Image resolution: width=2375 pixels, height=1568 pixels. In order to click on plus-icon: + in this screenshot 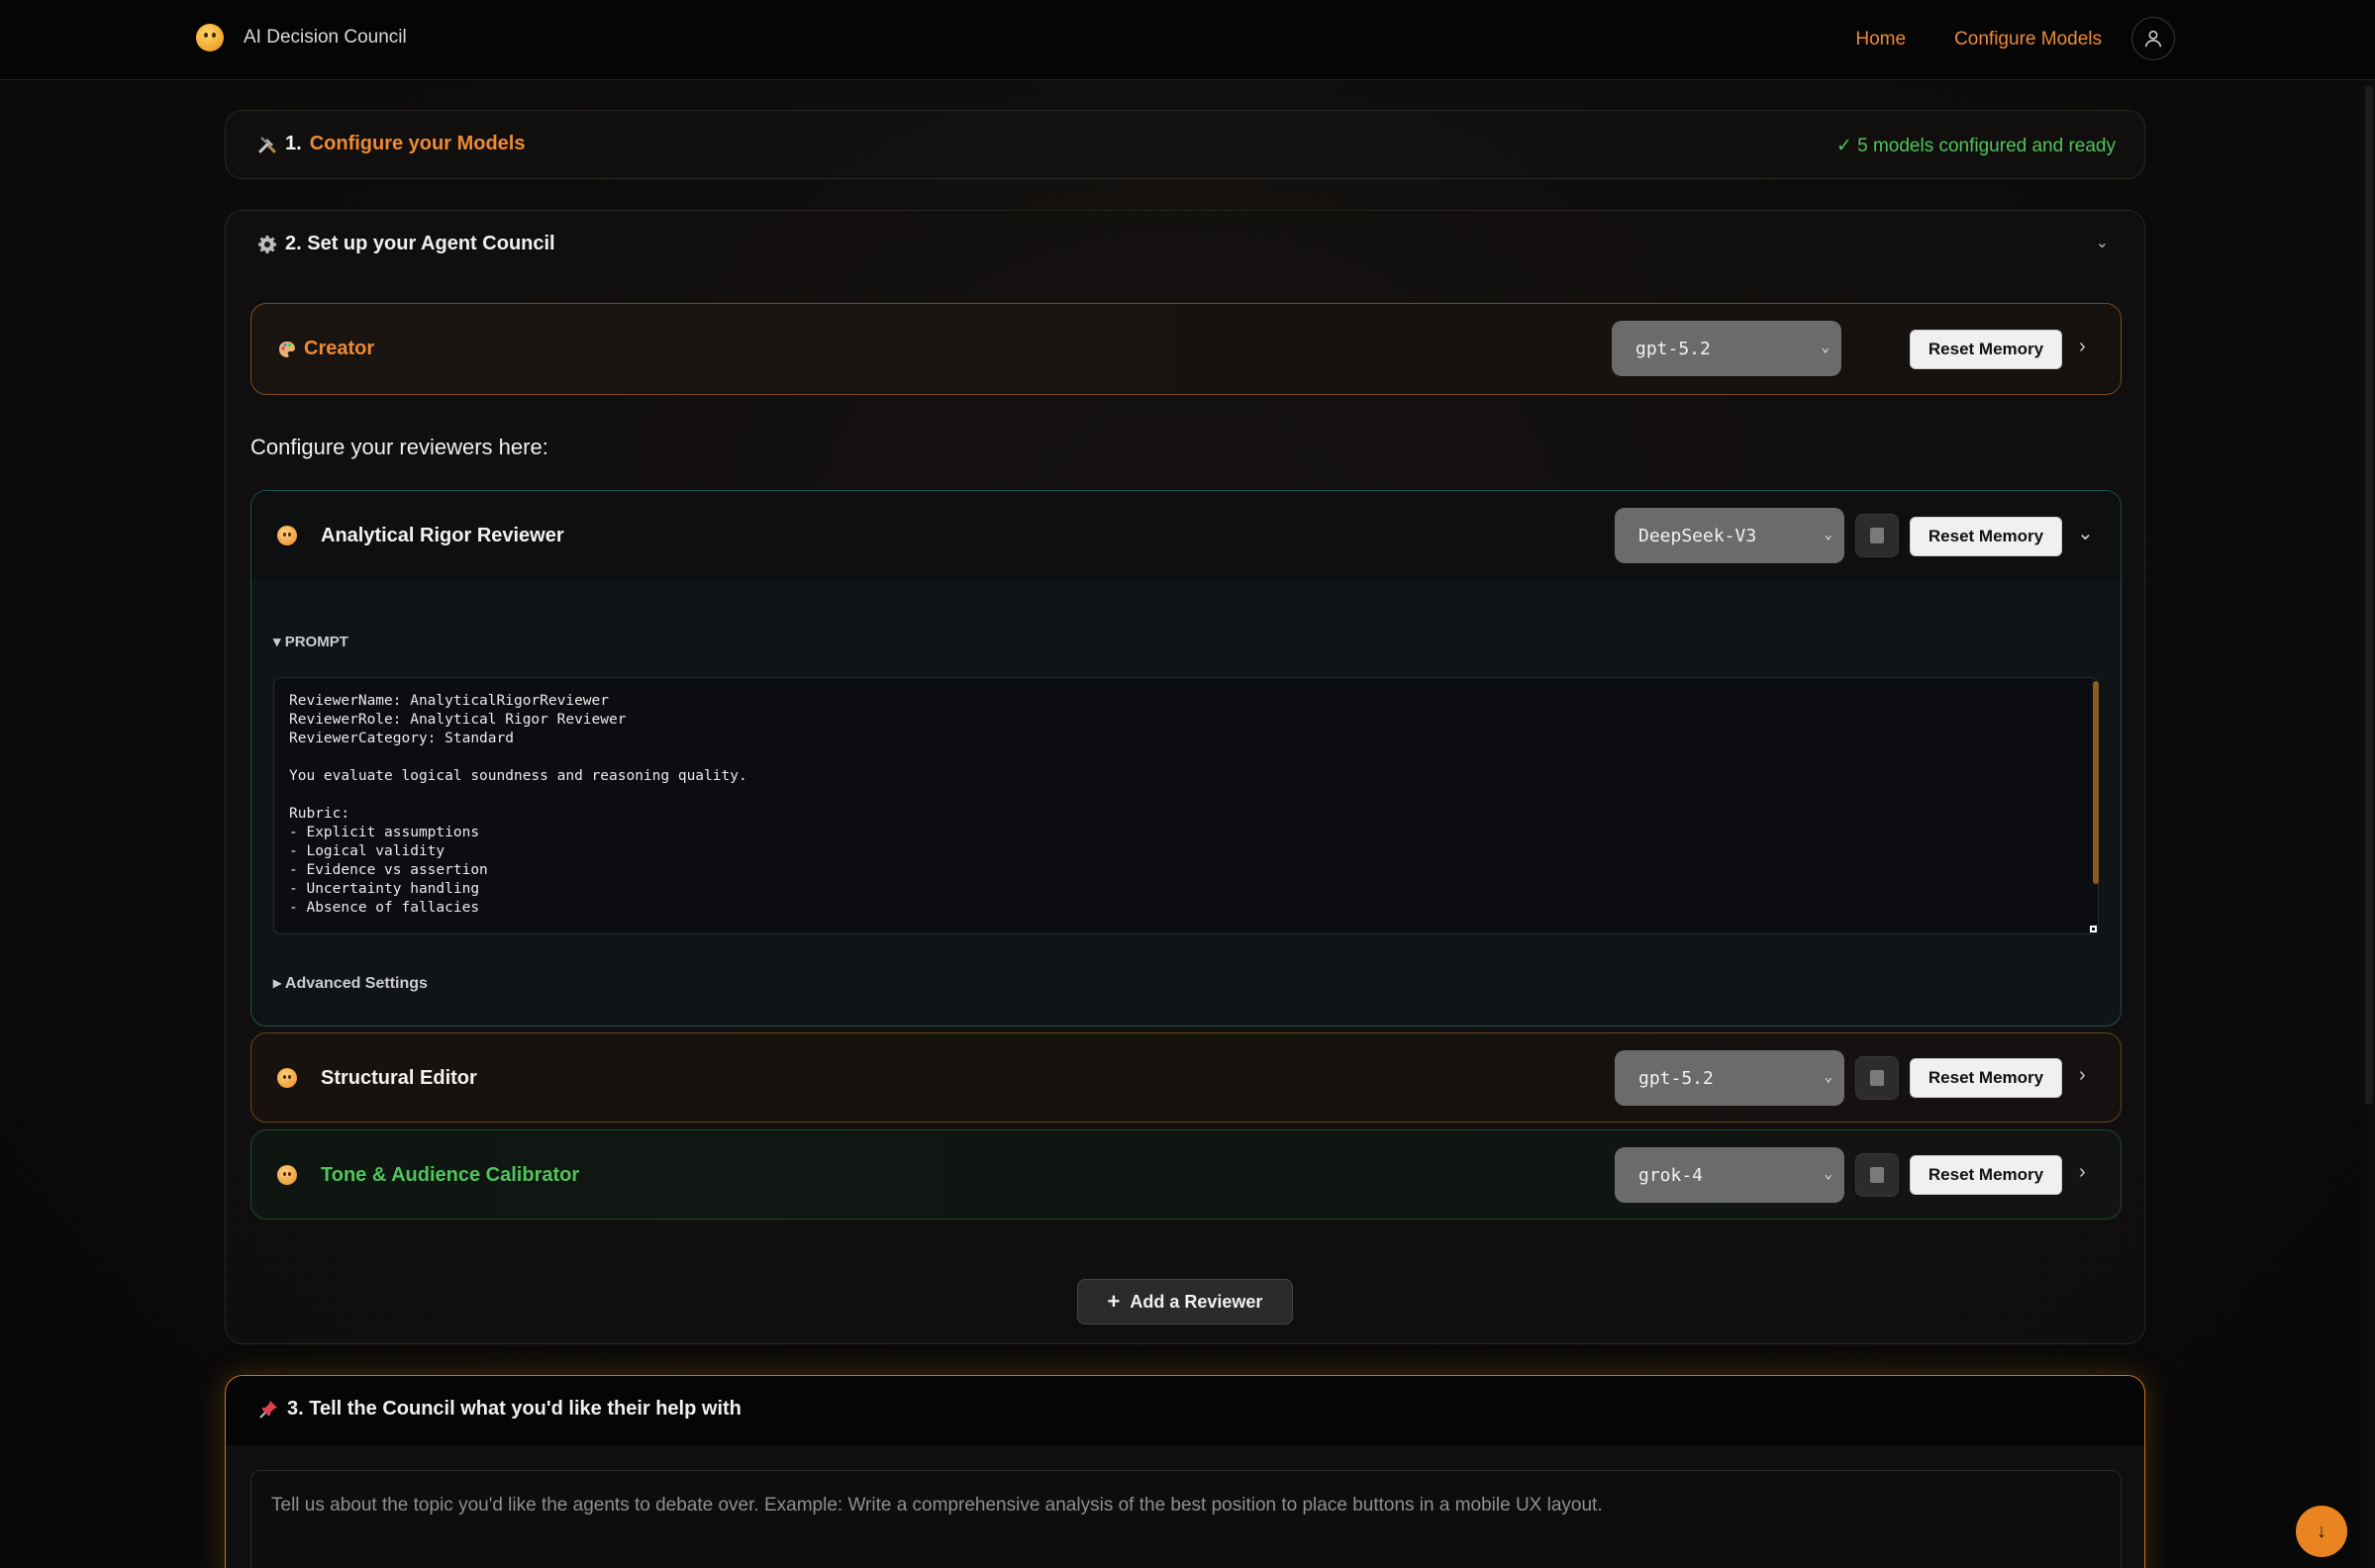, I will do `click(1114, 1301)`.